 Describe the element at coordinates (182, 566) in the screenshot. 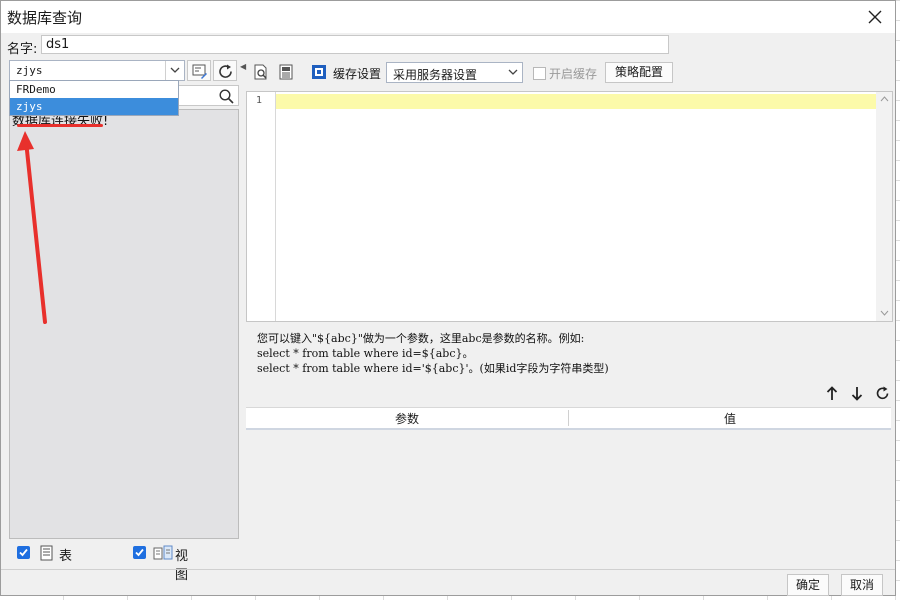

I see `view-checkbox-label: 视图` at that location.